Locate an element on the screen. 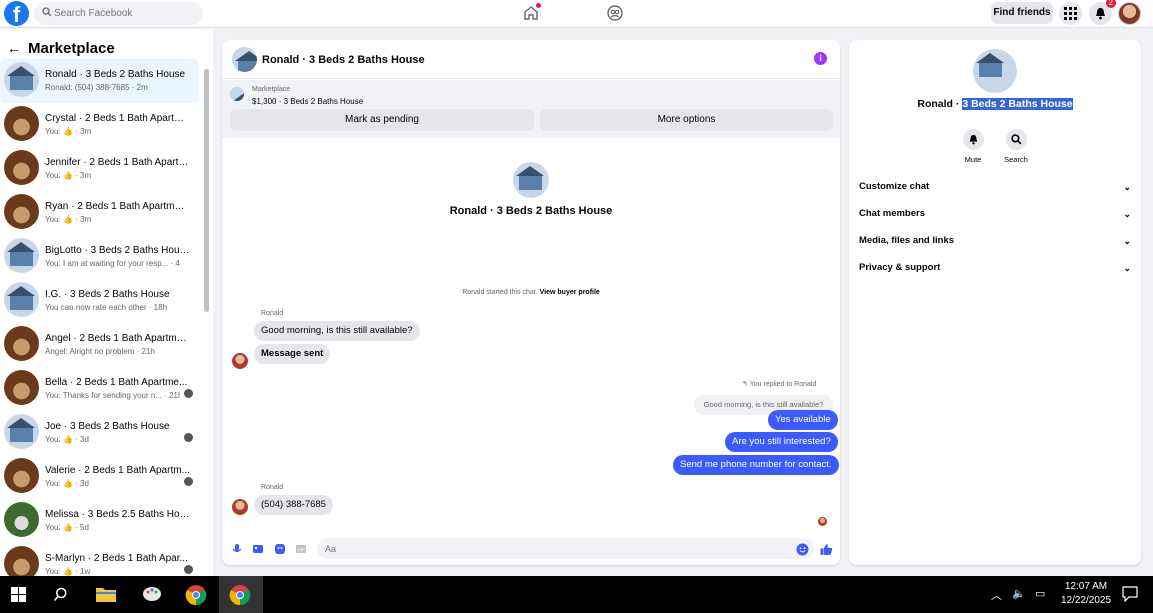 This screenshot has width=1153, height=613. chat-title: Ronald · 3 Beds 2 Baths House is located at coordinates (343, 60).